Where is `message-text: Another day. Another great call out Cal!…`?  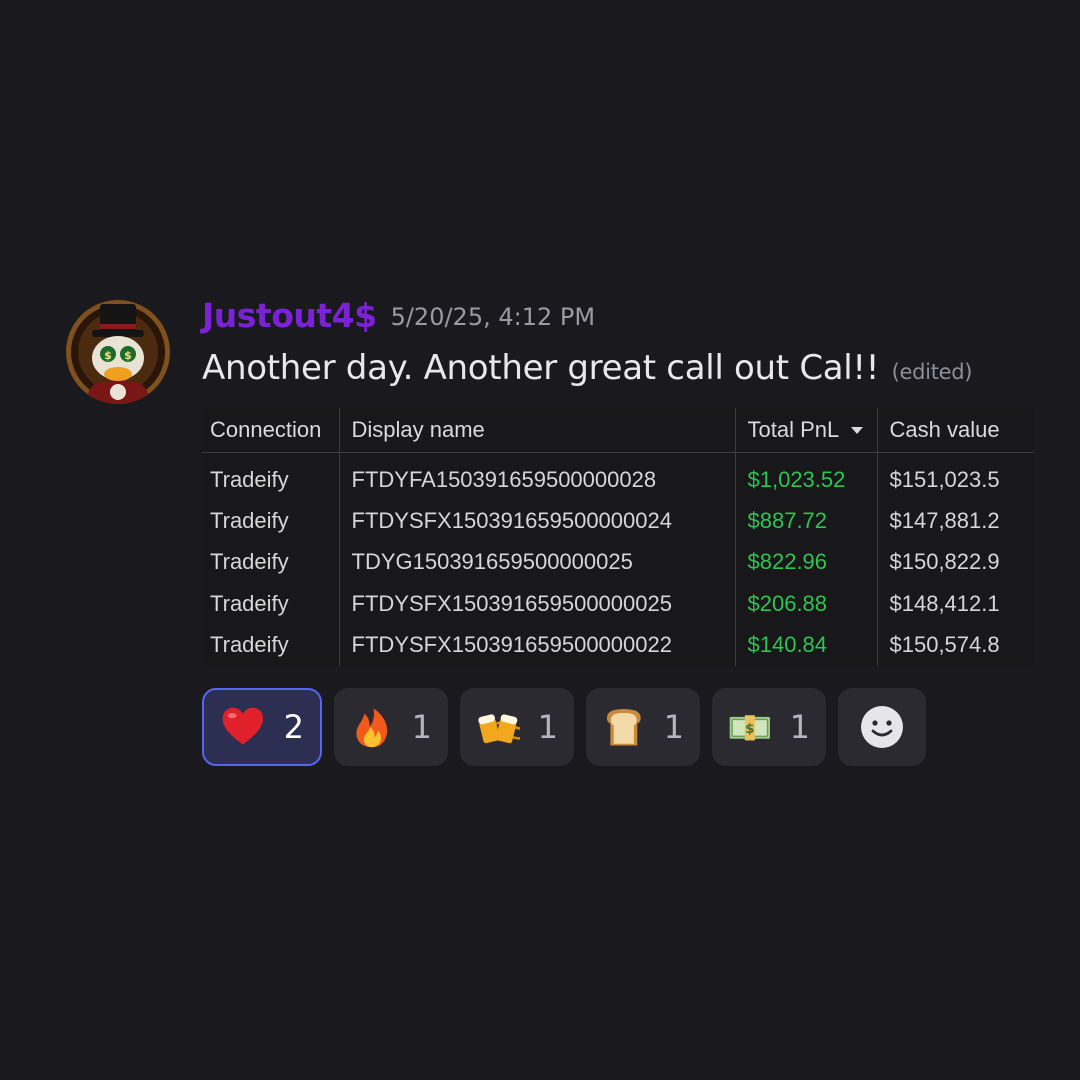 message-text: Another day. Another great call out Cal!… is located at coordinates (587, 368).